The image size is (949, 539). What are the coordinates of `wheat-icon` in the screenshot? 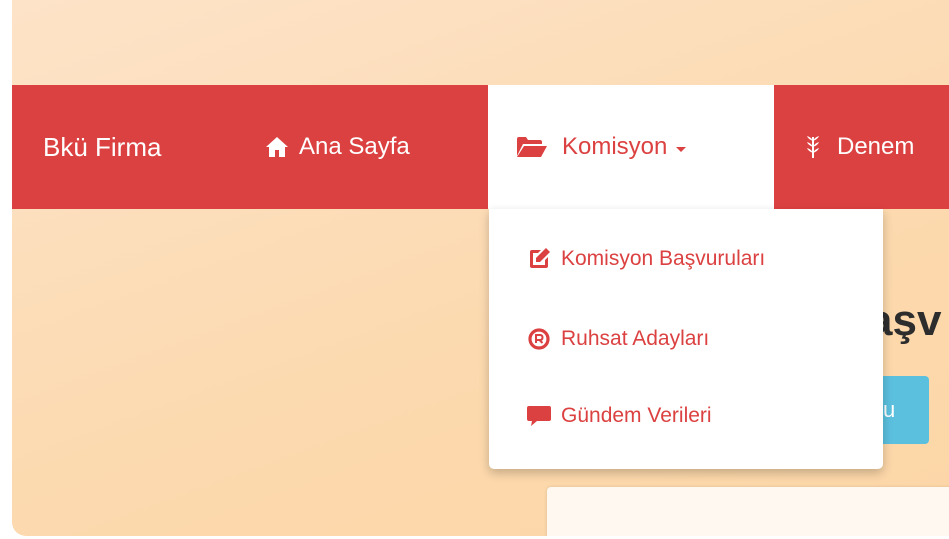 It's located at (813, 147).